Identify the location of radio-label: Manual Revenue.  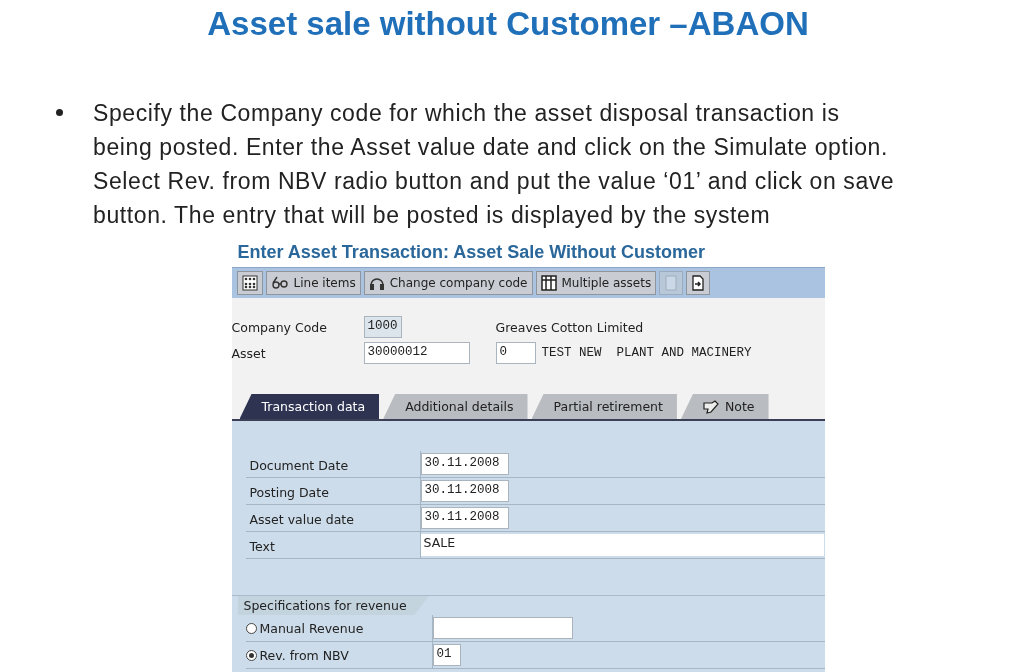
(311, 628).